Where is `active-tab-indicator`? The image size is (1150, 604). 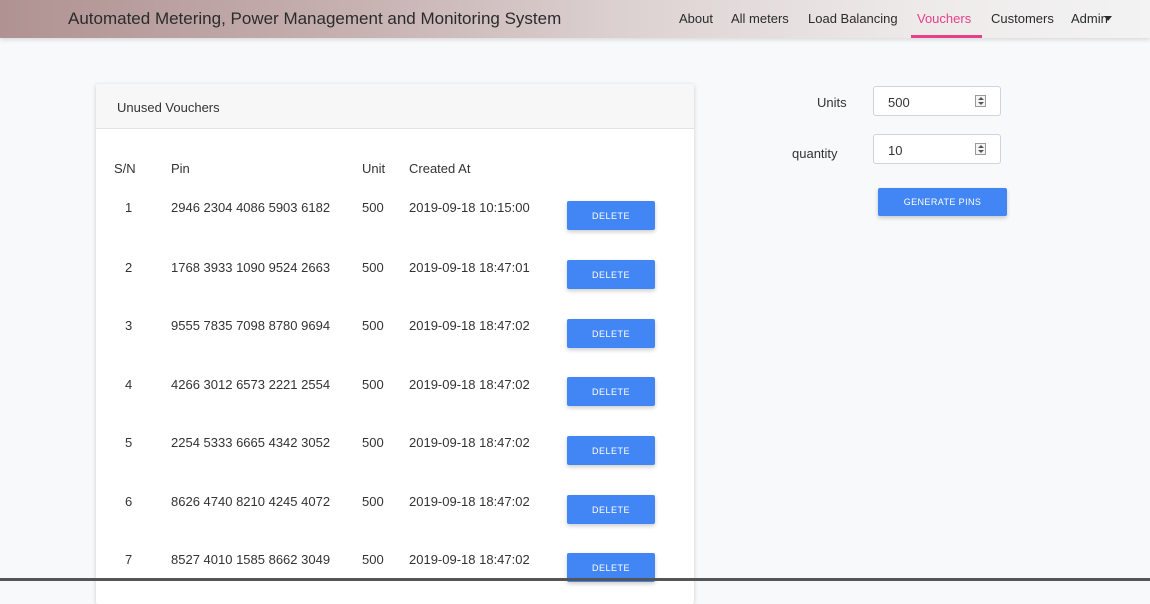
active-tab-indicator is located at coordinates (946, 36).